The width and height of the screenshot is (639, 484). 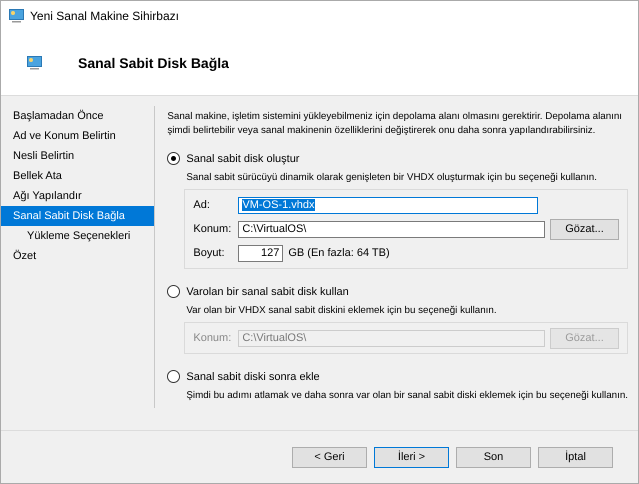 I want to click on sidebar-item: Nesli Belirtin, so click(x=77, y=156).